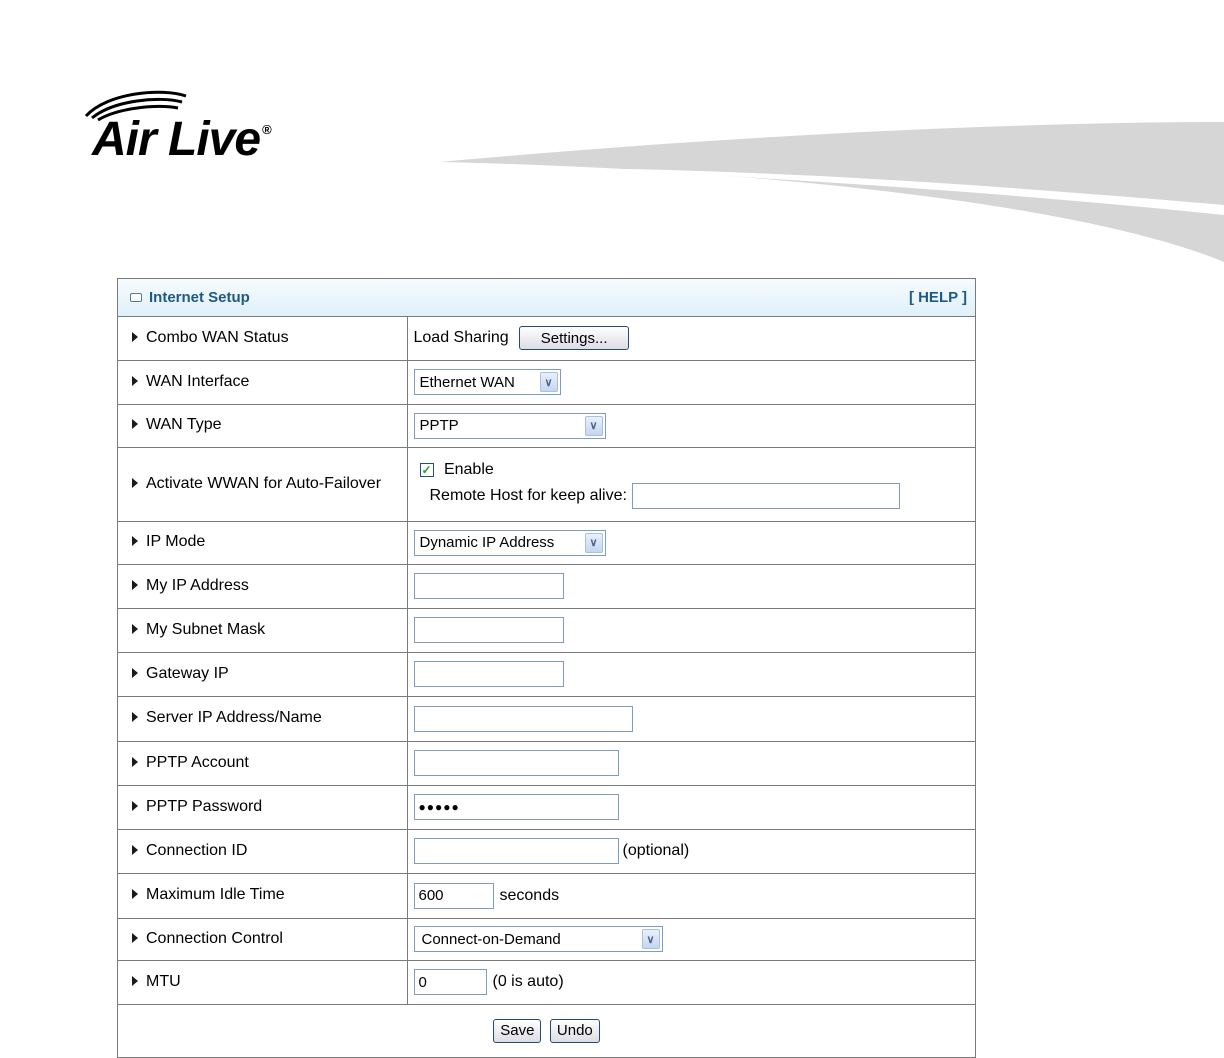 The width and height of the screenshot is (1224, 1058). Describe the element at coordinates (176, 542) in the screenshot. I see `row-label-ip-mode: IP Mode` at that location.